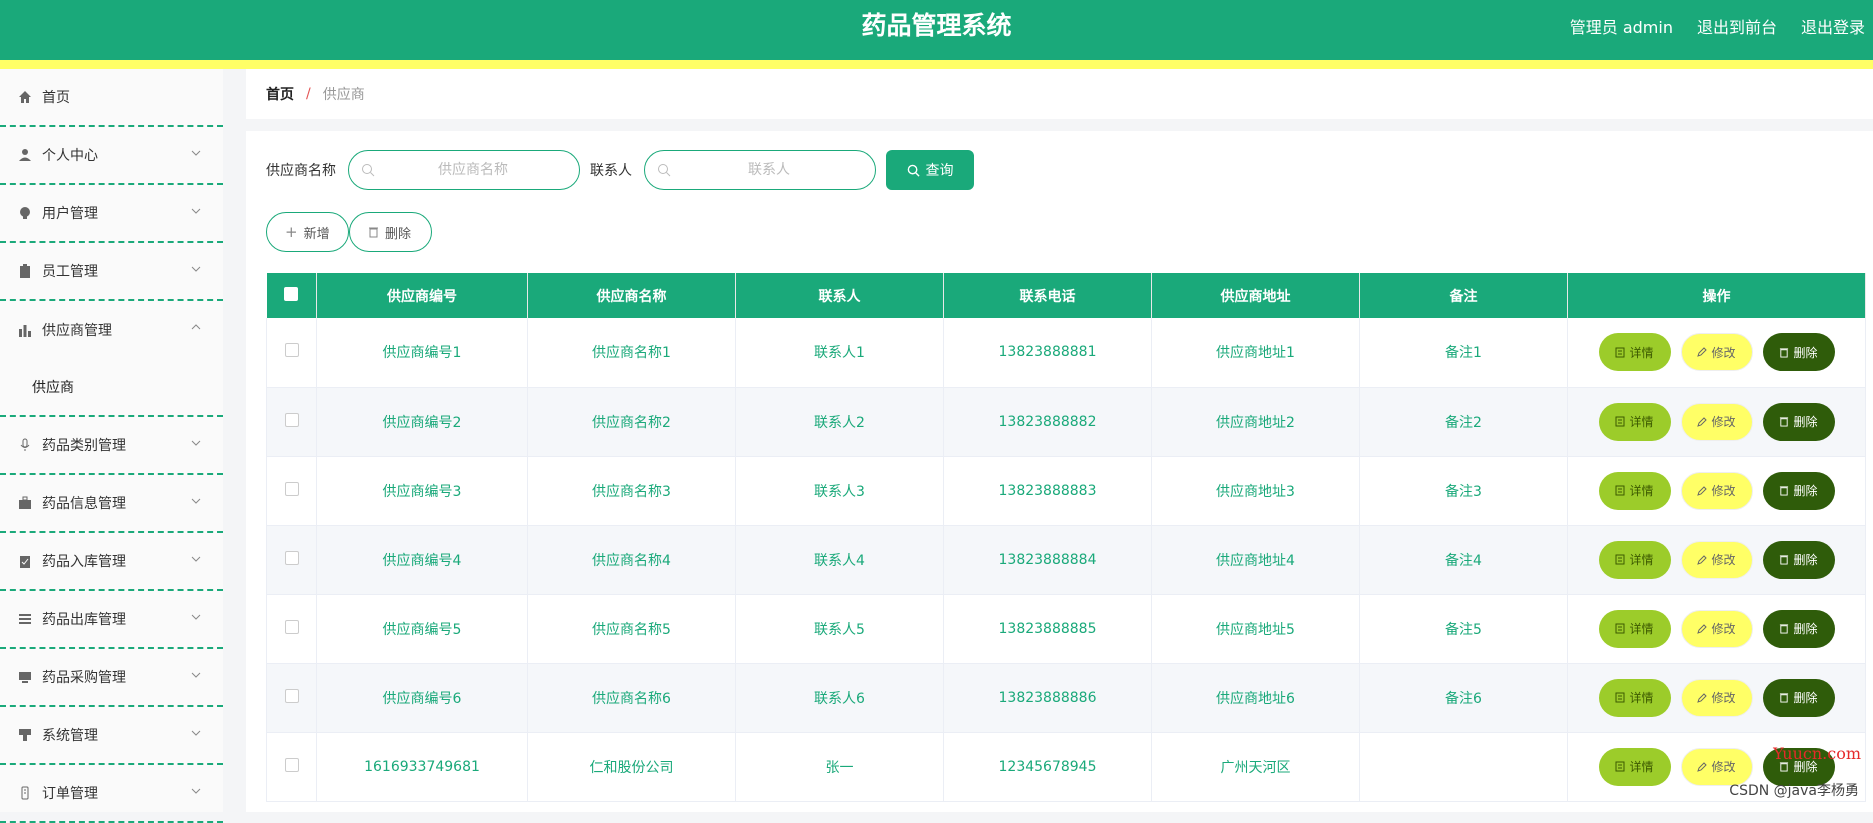 The width and height of the screenshot is (1873, 823). I want to click on sidebar-item-label: 首页, so click(56, 98).